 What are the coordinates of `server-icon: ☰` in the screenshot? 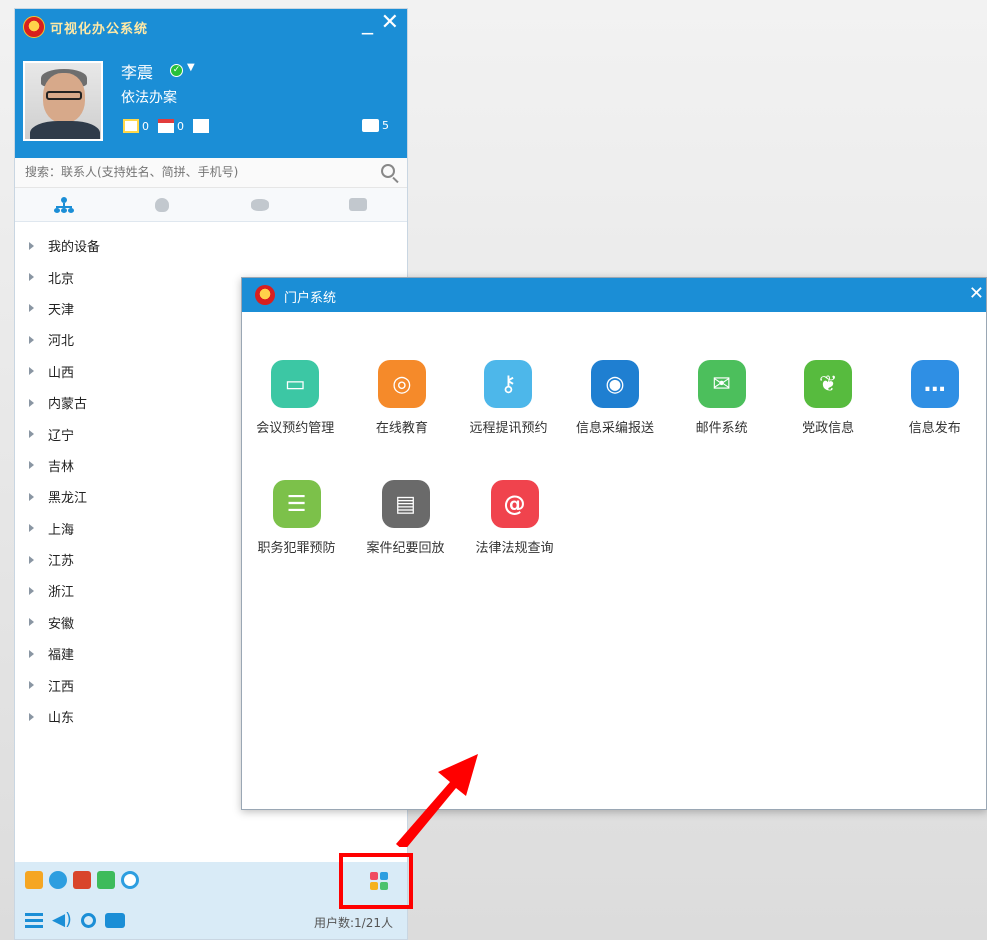 It's located at (296, 504).